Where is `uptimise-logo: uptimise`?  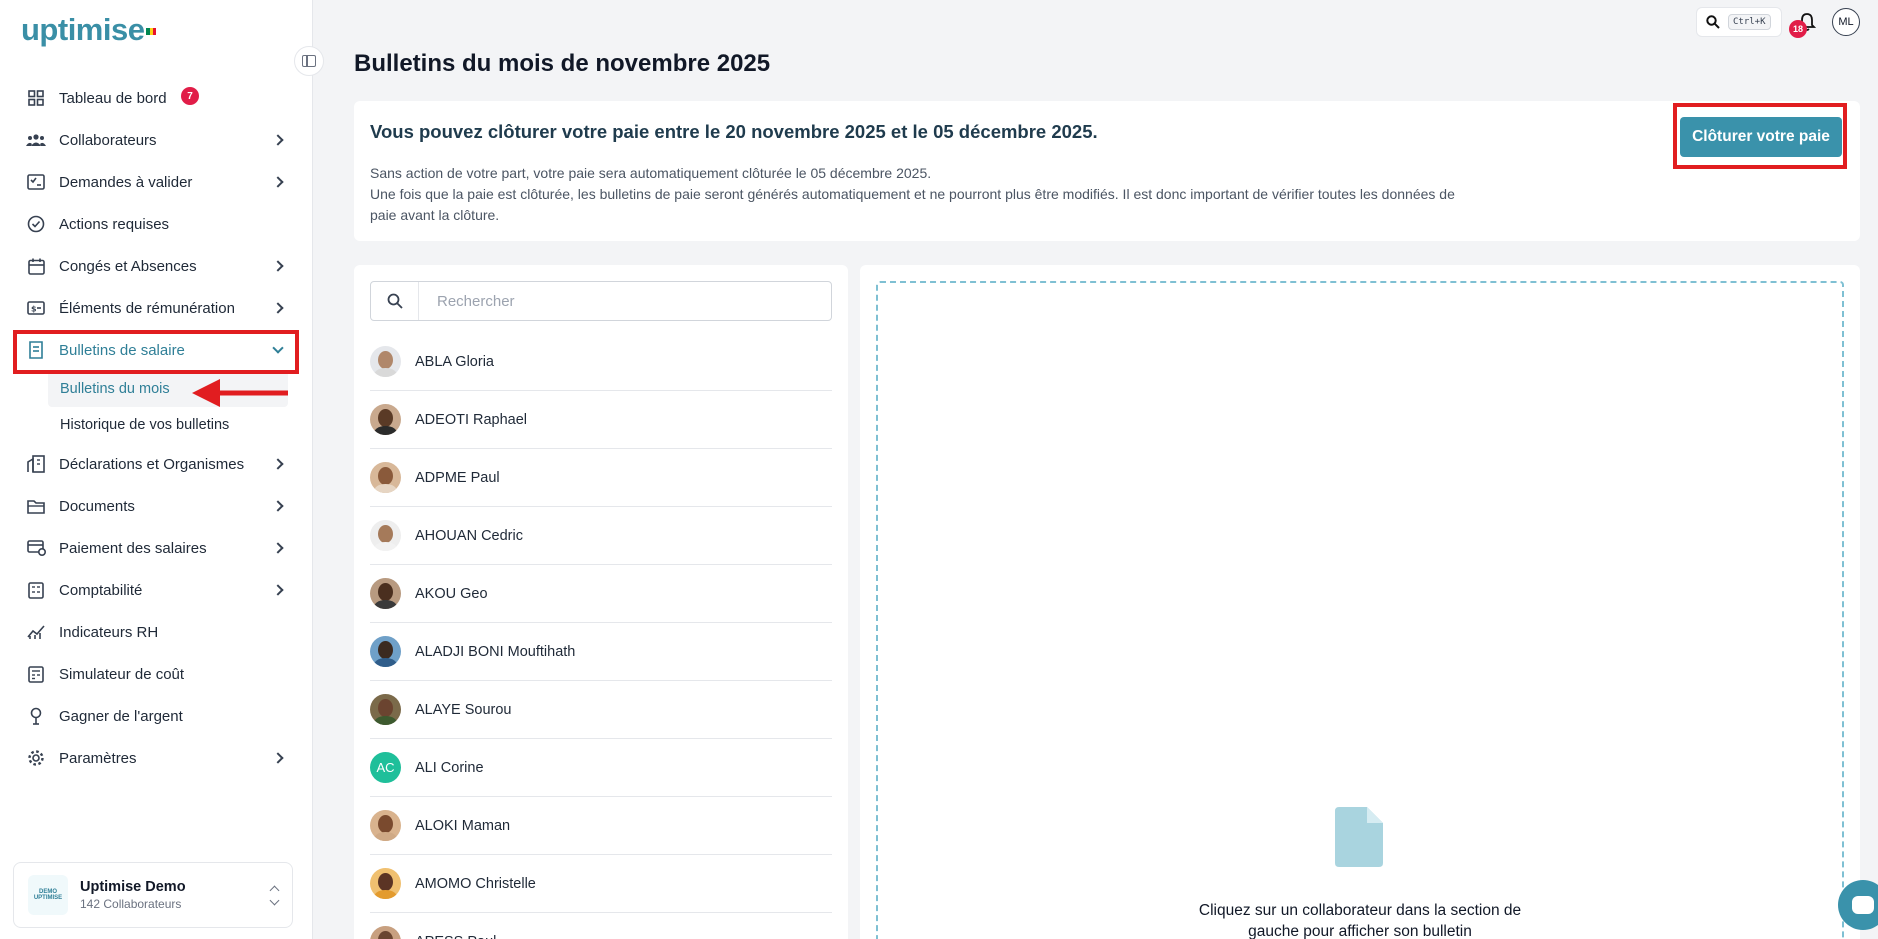 uptimise-logo: uptimise is located at coordinates (89, 30).